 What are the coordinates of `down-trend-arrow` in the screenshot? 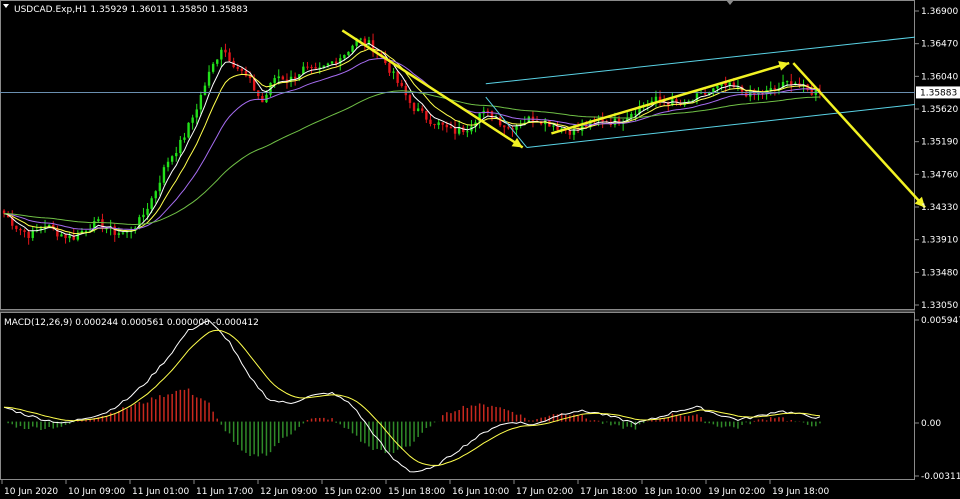 It's located at (432, 89).